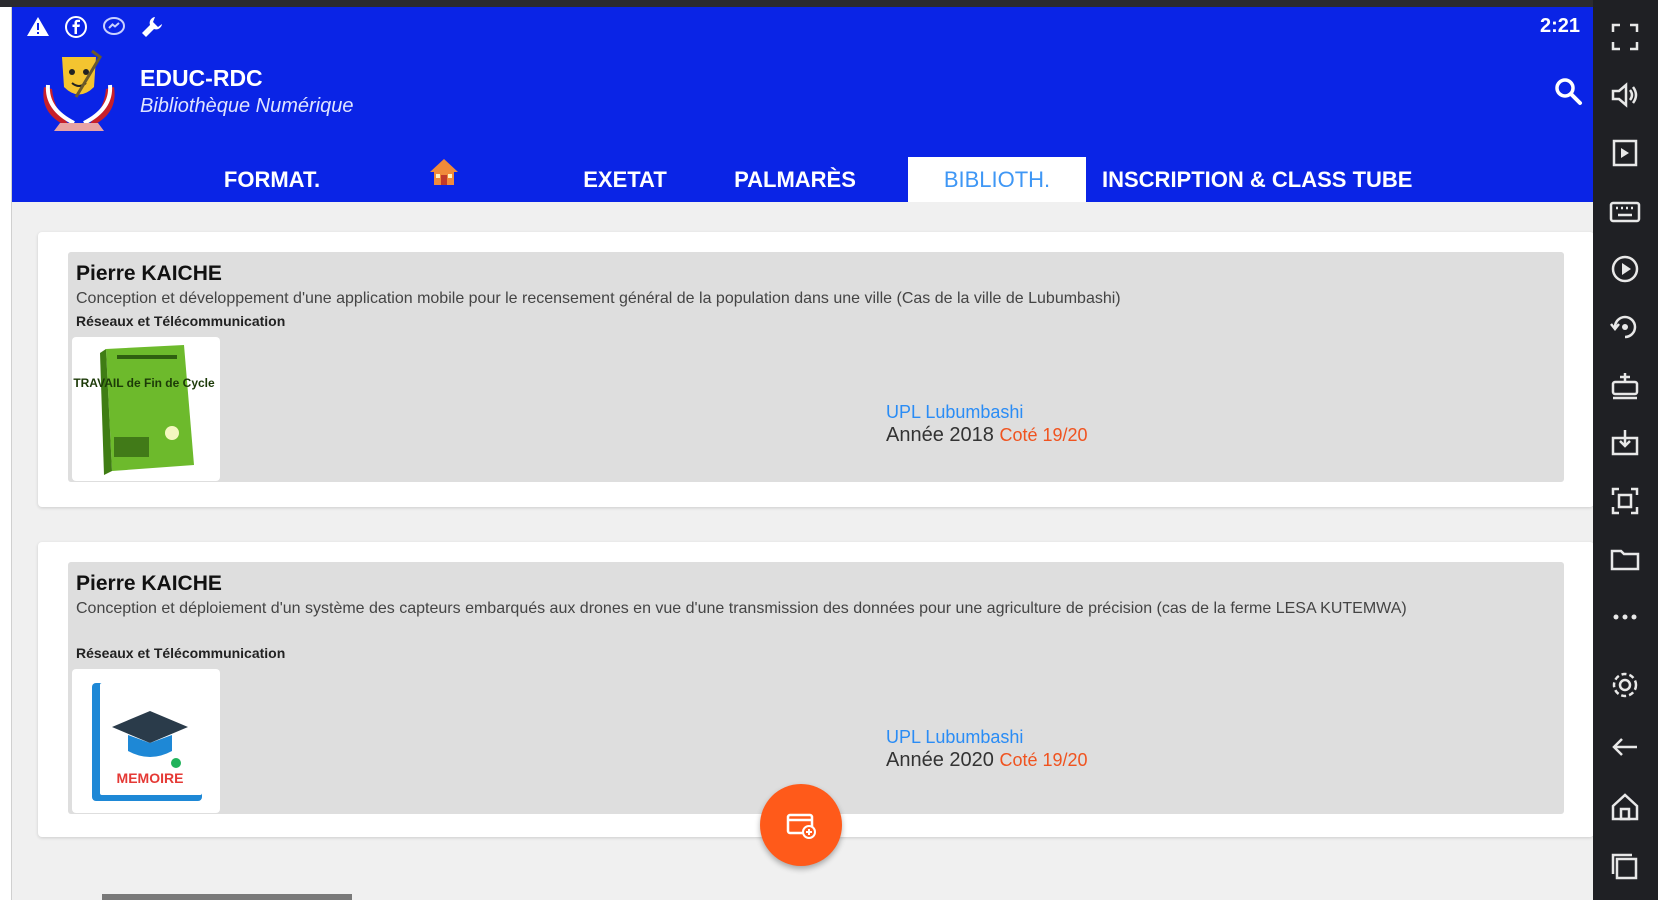 This screenshot has width=1658, height=900. I want to click on add-document-icon, so click(801, 826).